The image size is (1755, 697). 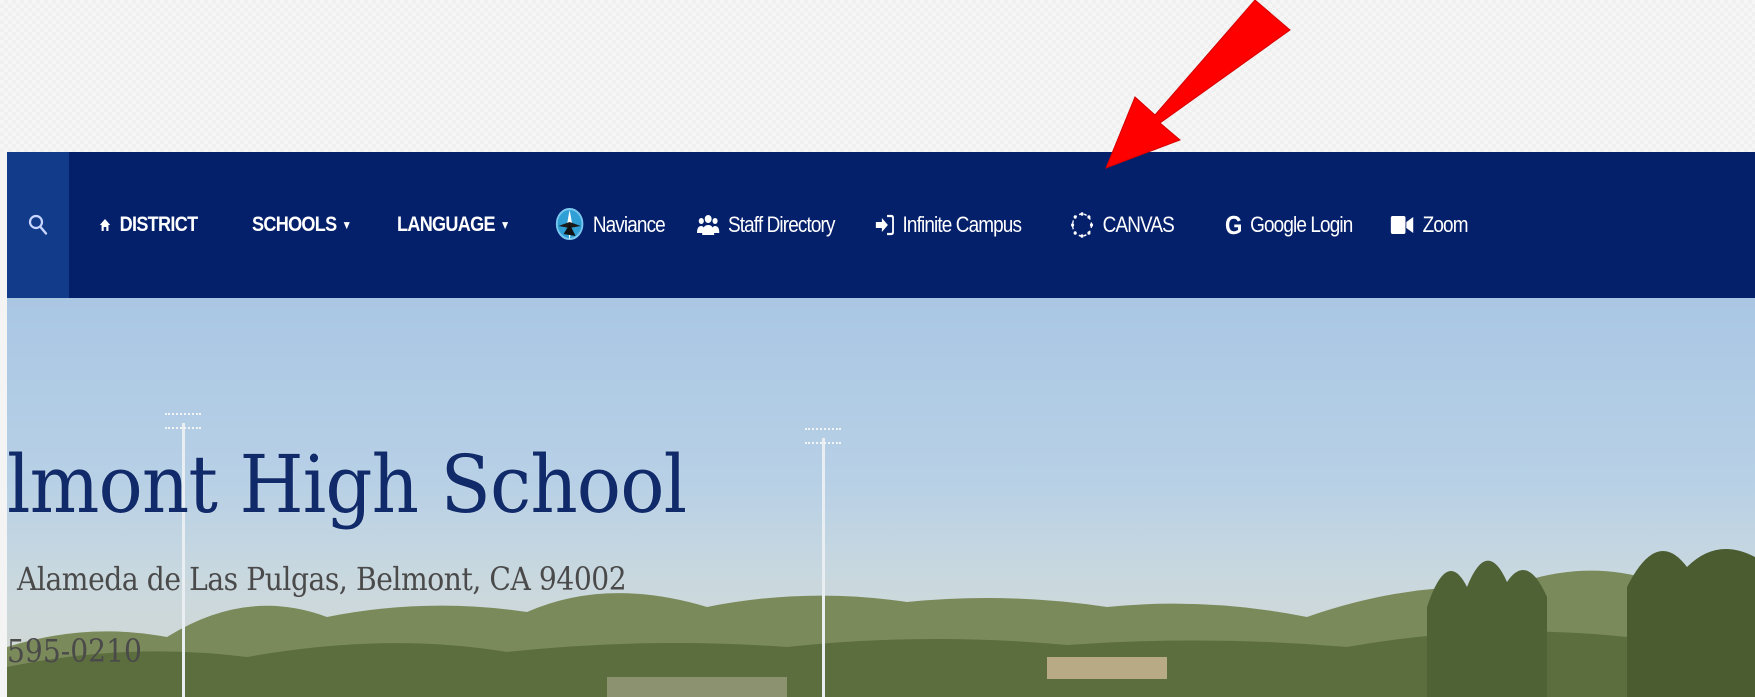 I want to click on nav-infinite-campus: Infinite Campus, so click(x=948, y=225).